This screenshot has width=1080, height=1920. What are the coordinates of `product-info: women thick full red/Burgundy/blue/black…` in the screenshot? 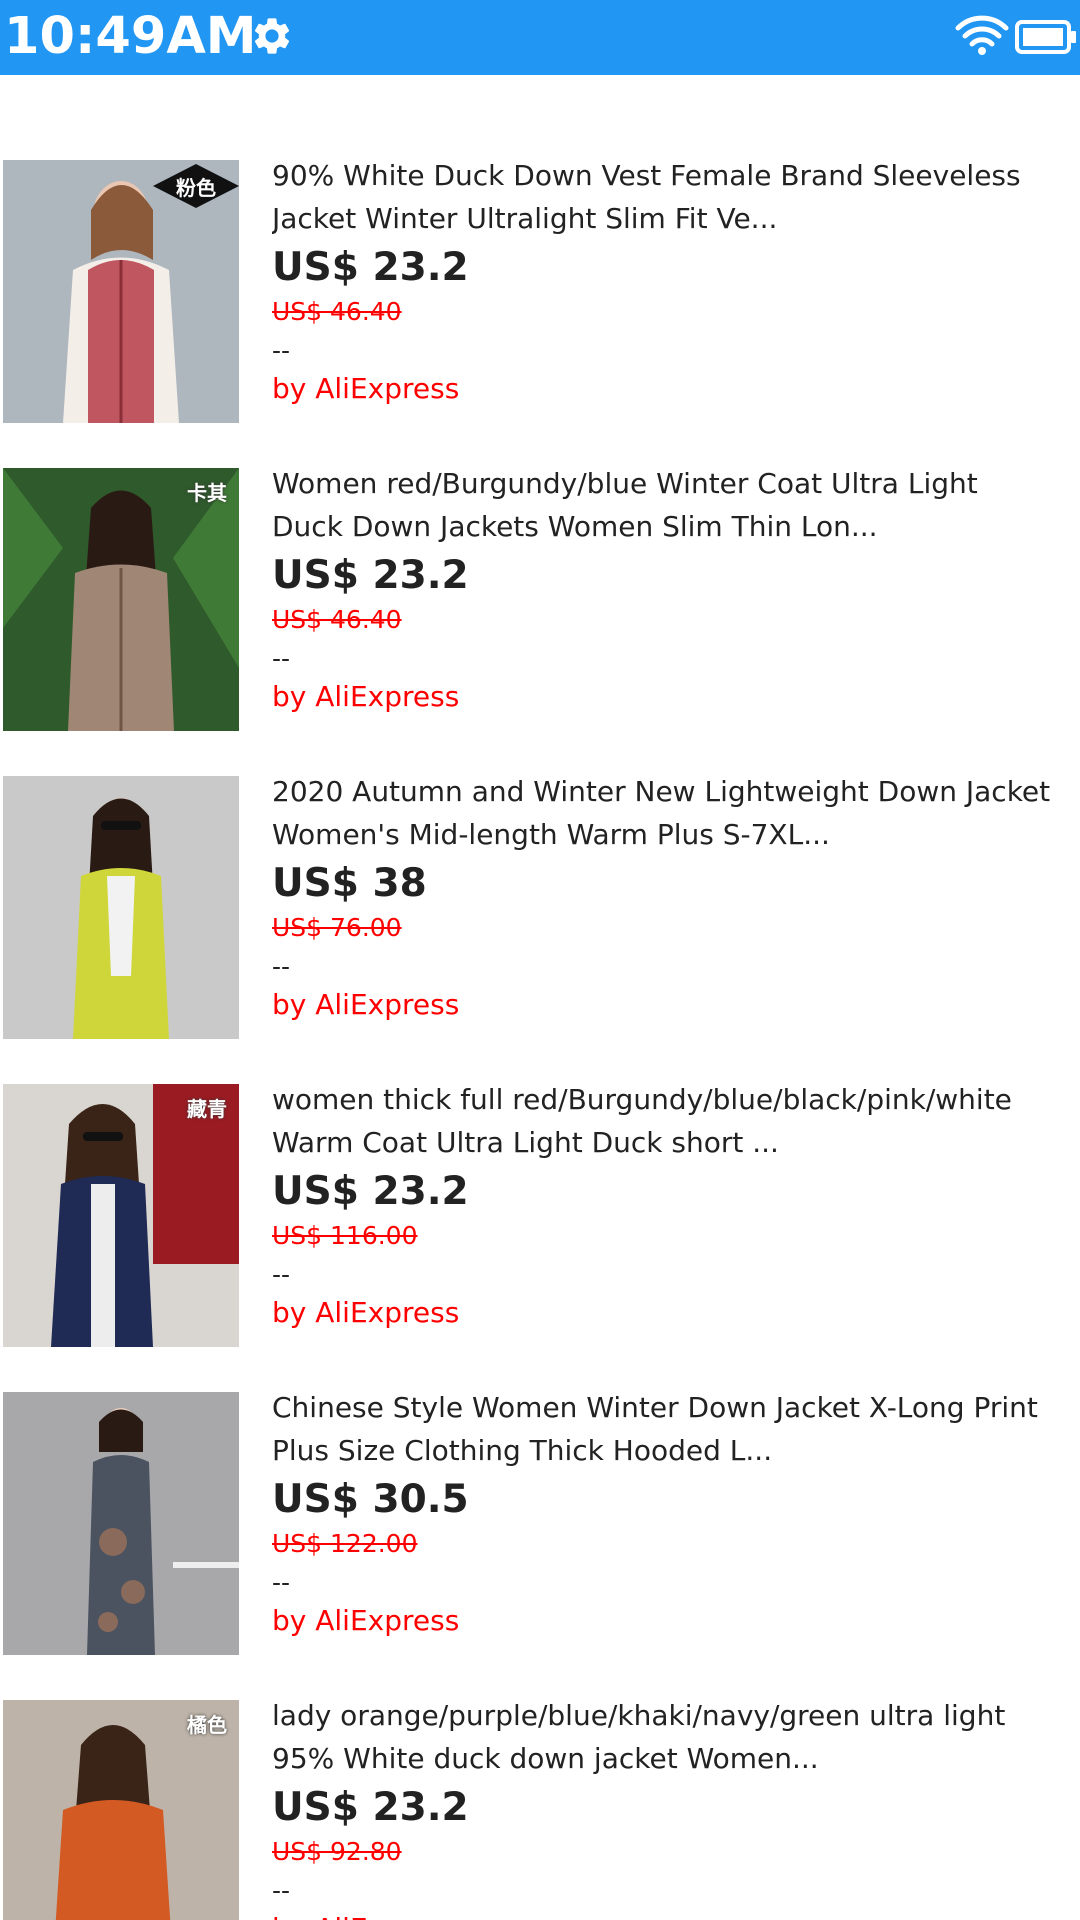 It's located at (676, 1205).